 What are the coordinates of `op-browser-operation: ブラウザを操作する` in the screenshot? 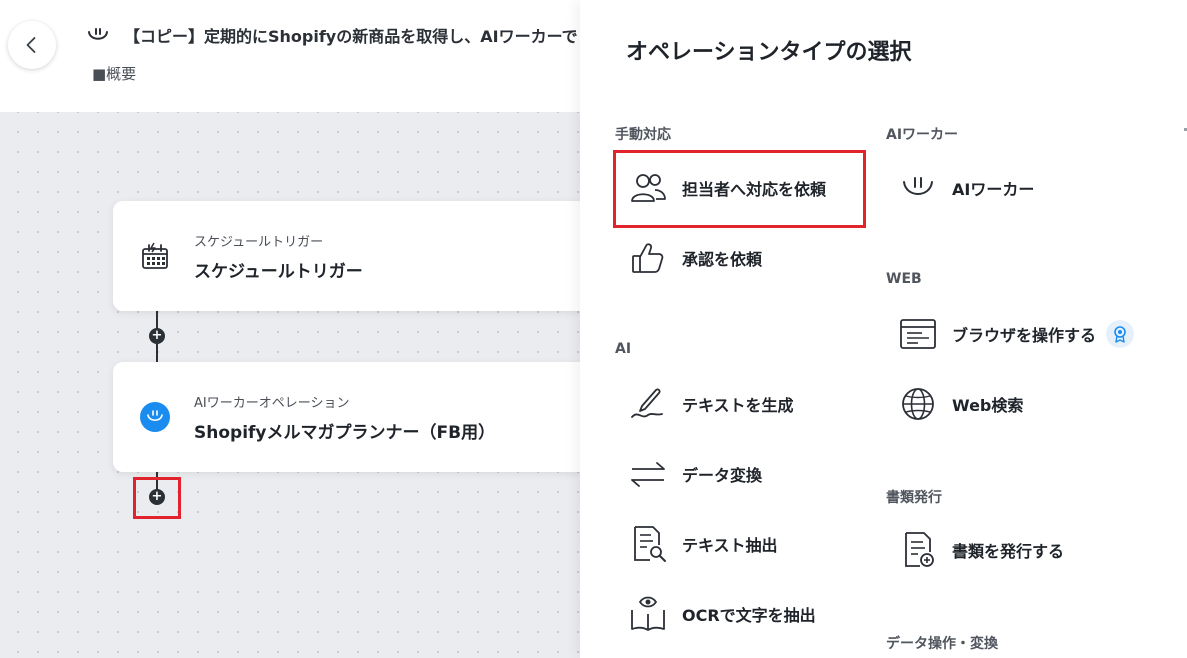 It's located at (1015, 334).